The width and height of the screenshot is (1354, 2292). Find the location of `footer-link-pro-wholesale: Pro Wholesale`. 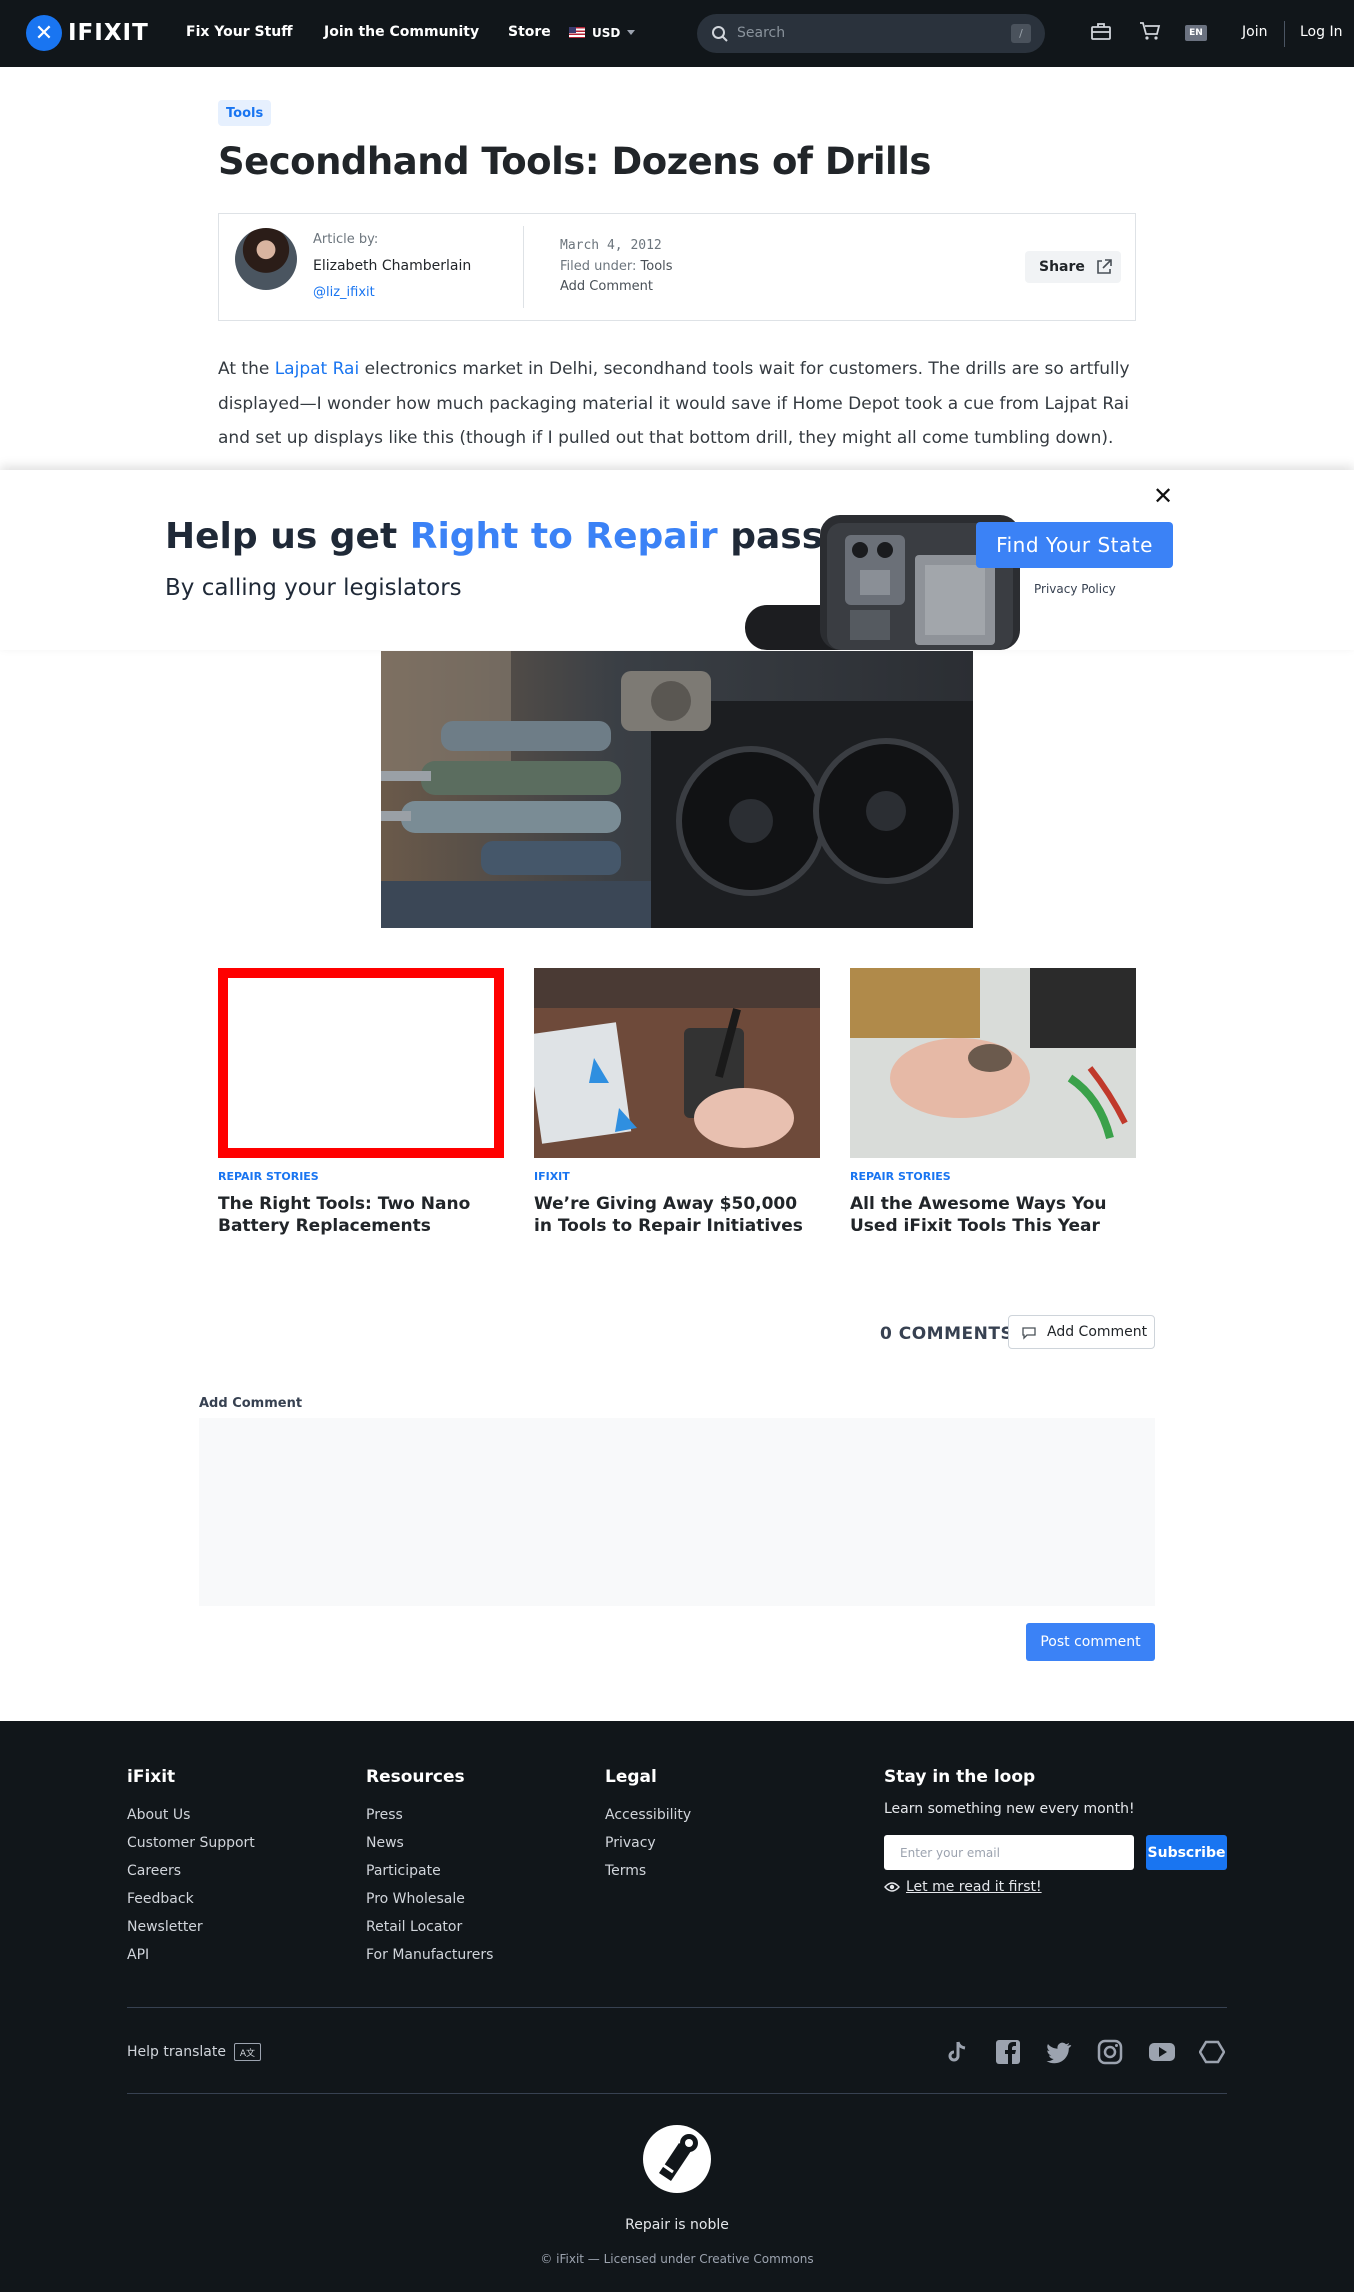

footer-link-pro-wholesale: Pro Wholesale is located at coordinates (429, 1899).